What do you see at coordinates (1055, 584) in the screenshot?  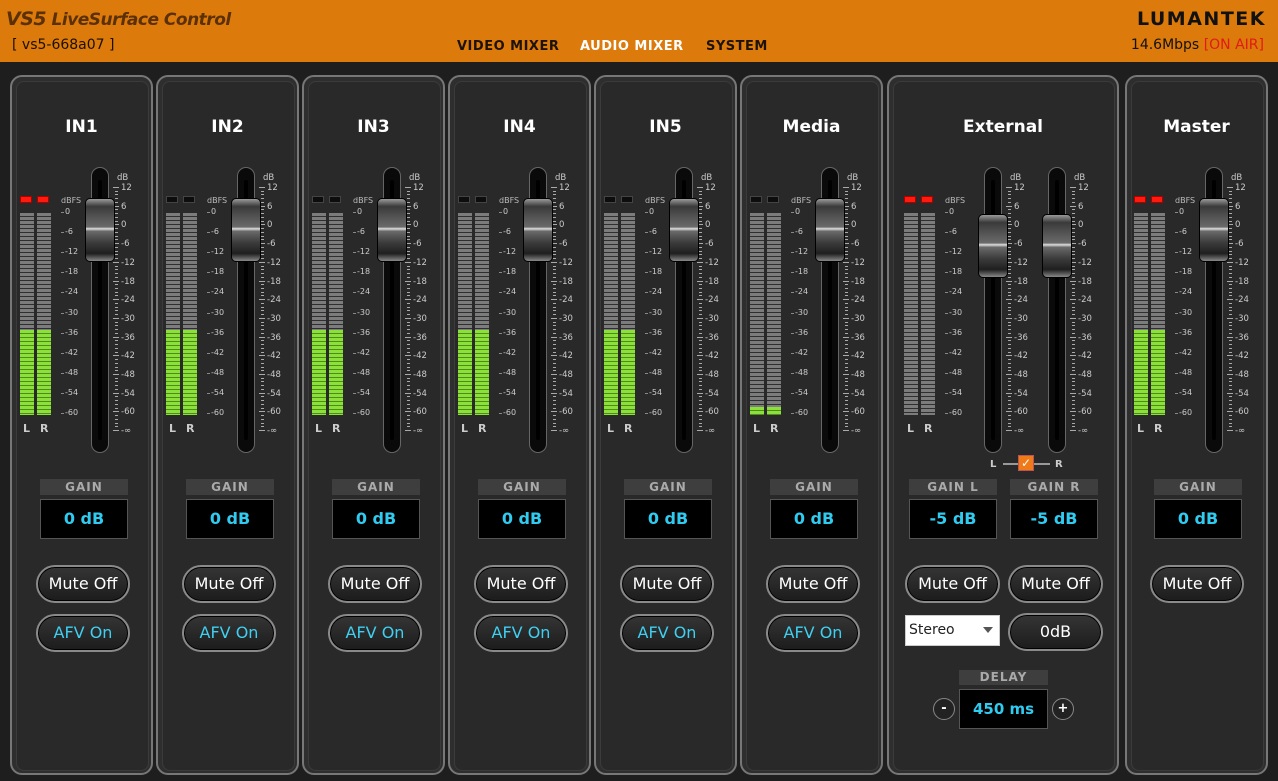 I see `external-mute-r-button: Mute Off` at bounding box center [1055, 584].